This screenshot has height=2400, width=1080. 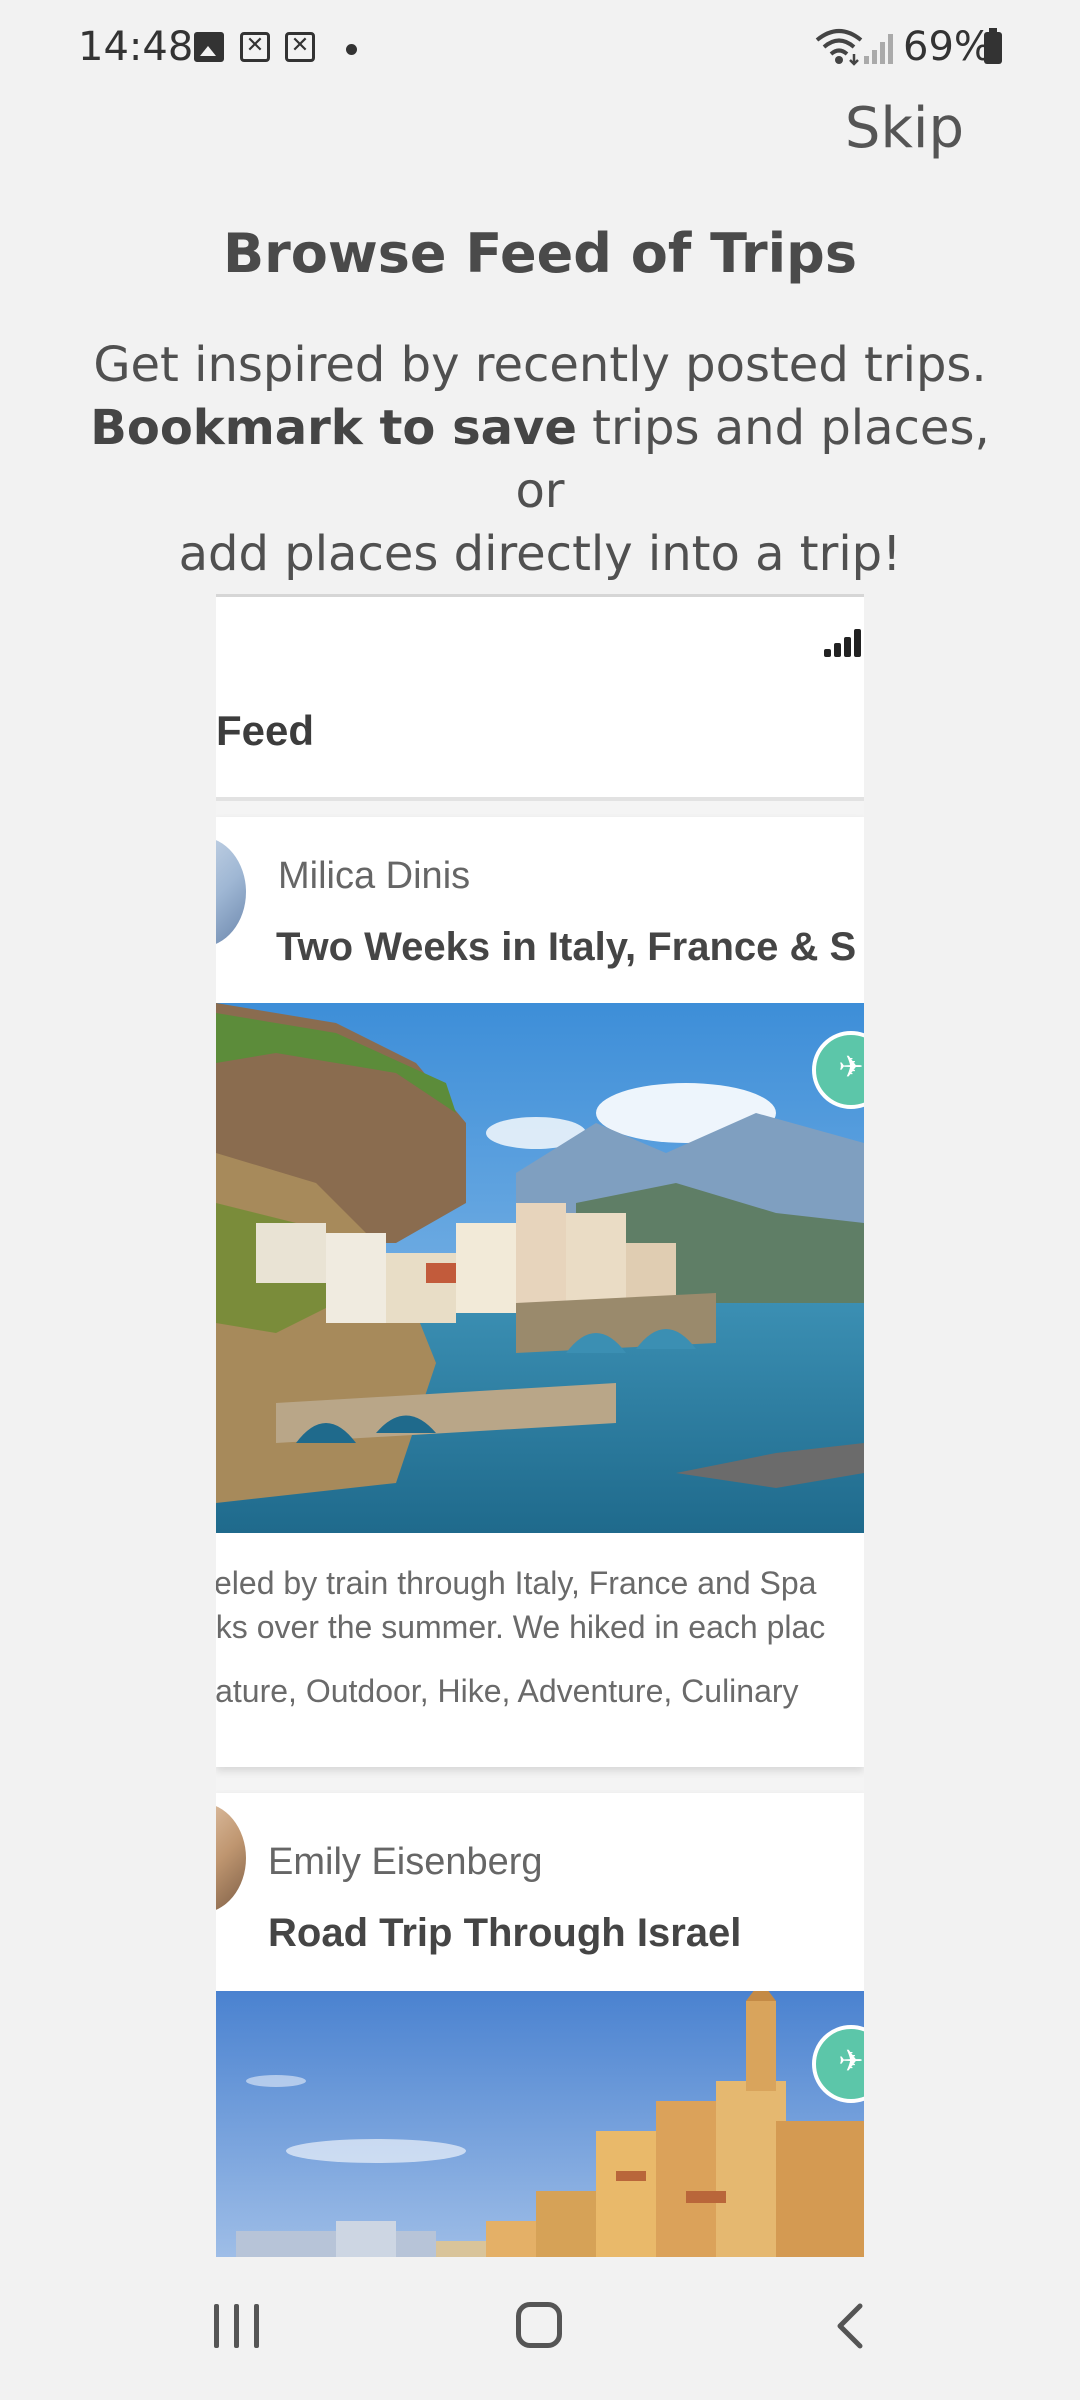 I want to click on description-line-1: Get inspired by recently posted trips., so click(x=540, y=365).